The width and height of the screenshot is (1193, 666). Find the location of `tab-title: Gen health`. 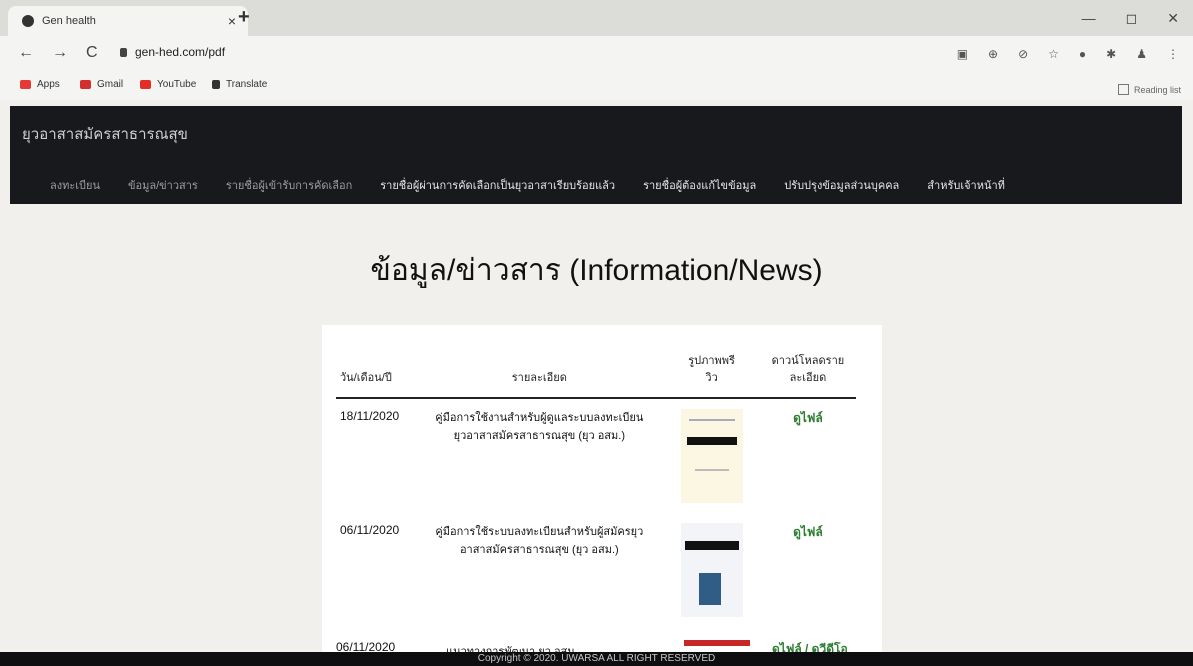

tab-title: Gen health is located at coordinates (69, 21).